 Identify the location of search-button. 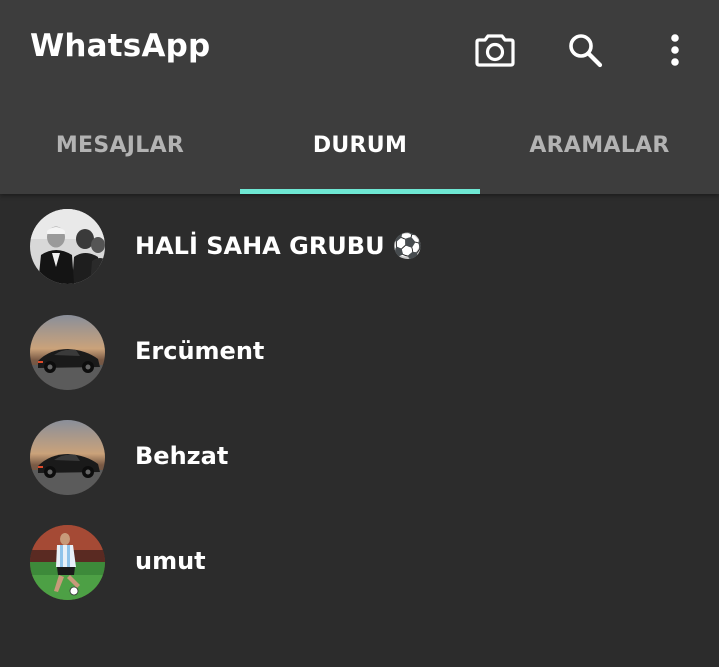
(585, 50).